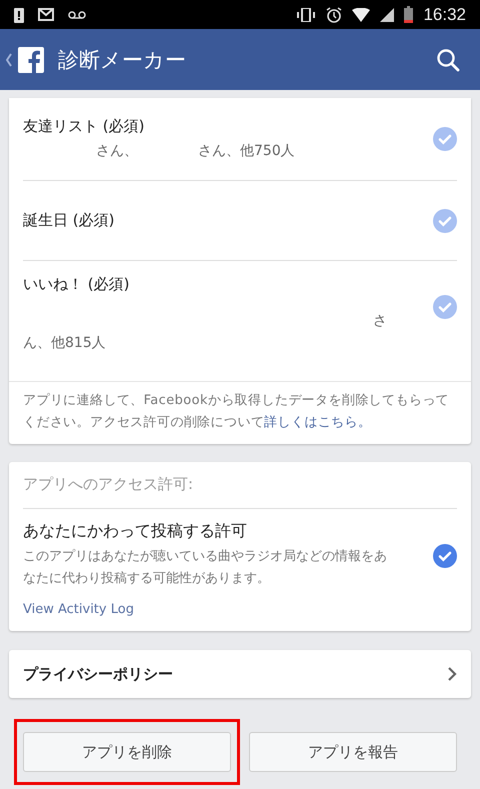 The image size is (480, 789). What do you see at coordinates (127, 752) in the screenshot?
I see `remove-app-button: アプリを削除` at bounding box center [127, 752].